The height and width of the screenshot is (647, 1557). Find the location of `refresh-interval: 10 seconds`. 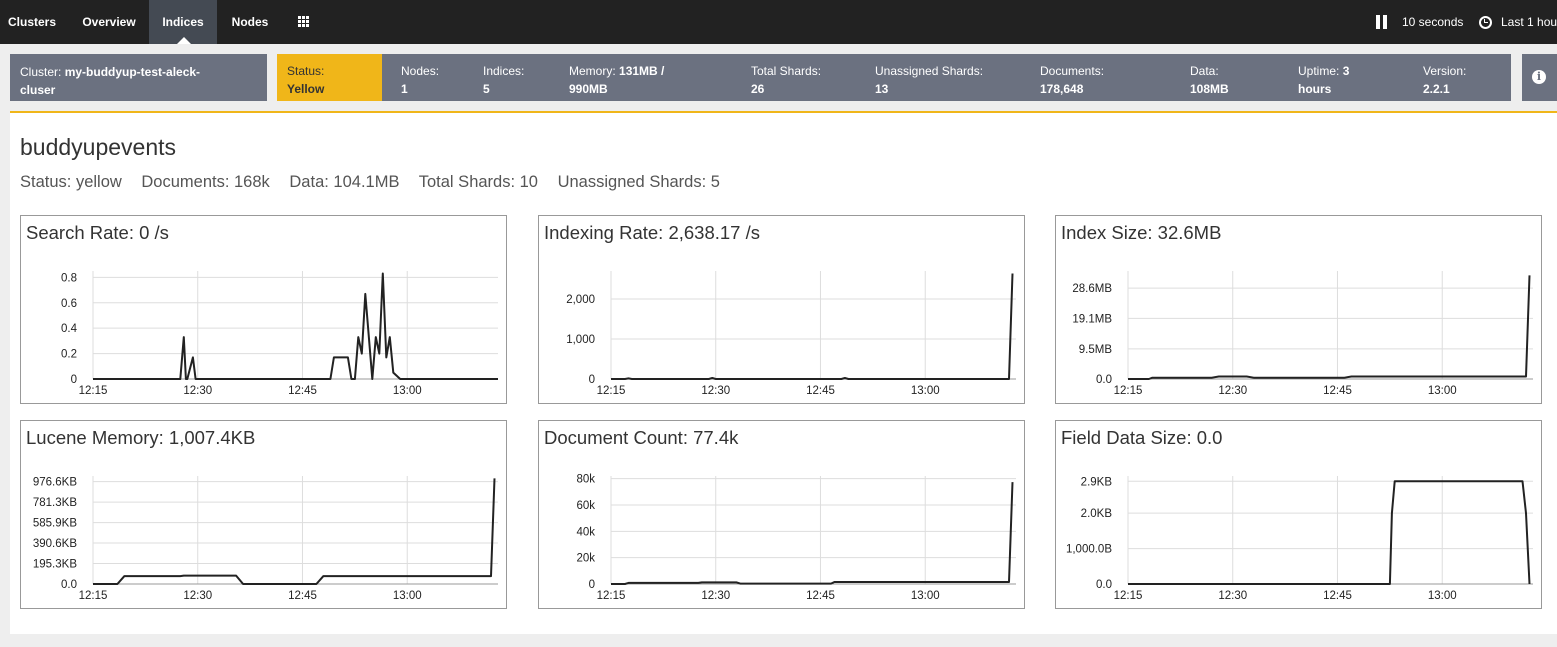

refresh-interval: 10 seconds is located at coordinates (1432, 22).